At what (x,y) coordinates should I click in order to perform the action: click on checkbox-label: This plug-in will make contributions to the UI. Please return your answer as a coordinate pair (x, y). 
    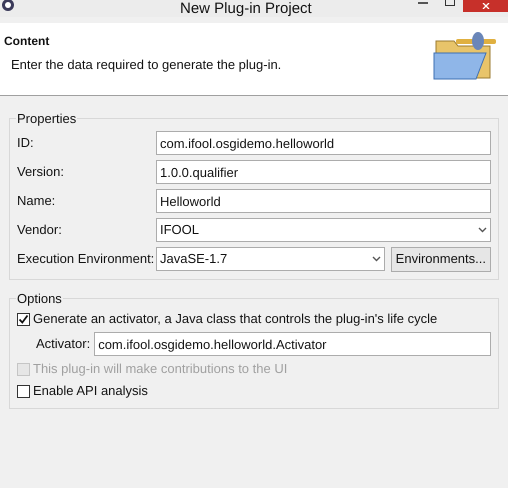
    Looking at the image, I should click on (160, 369).